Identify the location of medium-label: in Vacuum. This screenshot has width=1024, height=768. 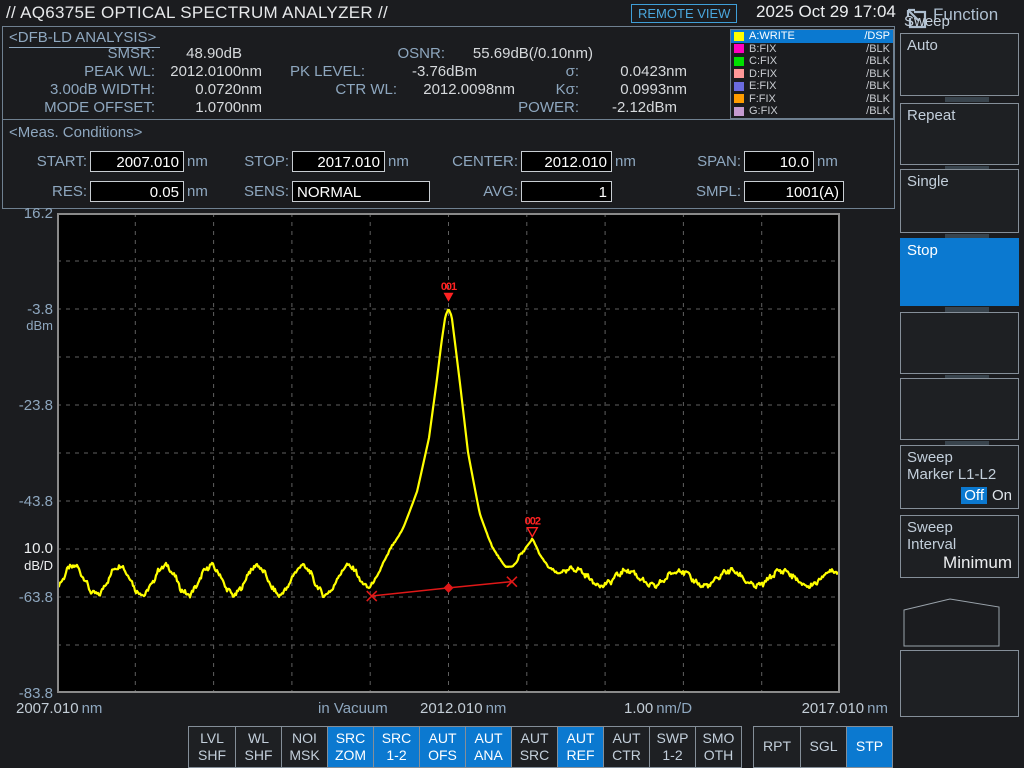
(353, 708).